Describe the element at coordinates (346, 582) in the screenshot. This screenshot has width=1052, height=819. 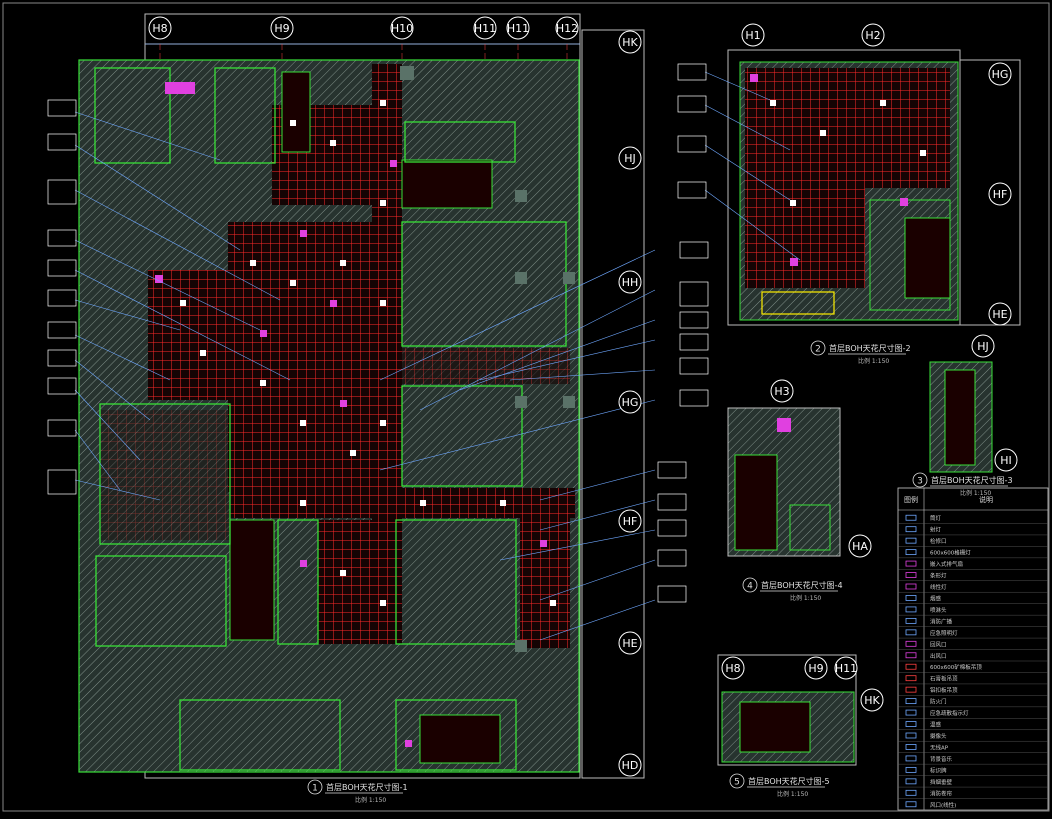
I see `grid-room-e` at that location.